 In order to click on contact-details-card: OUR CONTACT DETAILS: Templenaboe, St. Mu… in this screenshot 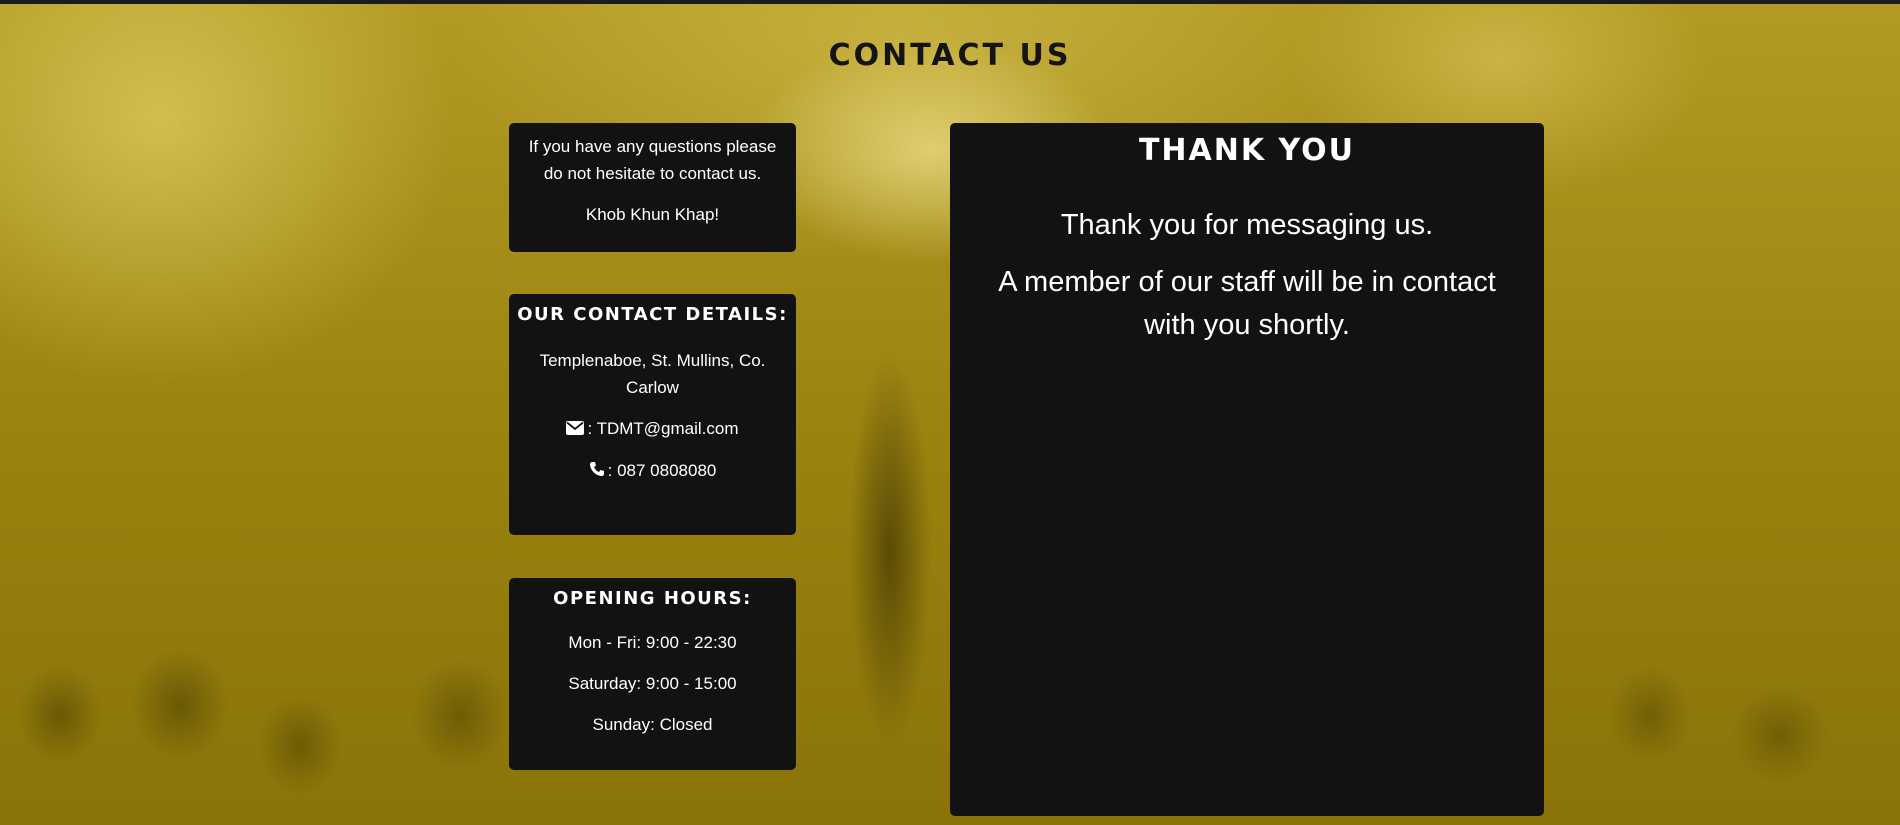, I will do `click(652, 414)`.